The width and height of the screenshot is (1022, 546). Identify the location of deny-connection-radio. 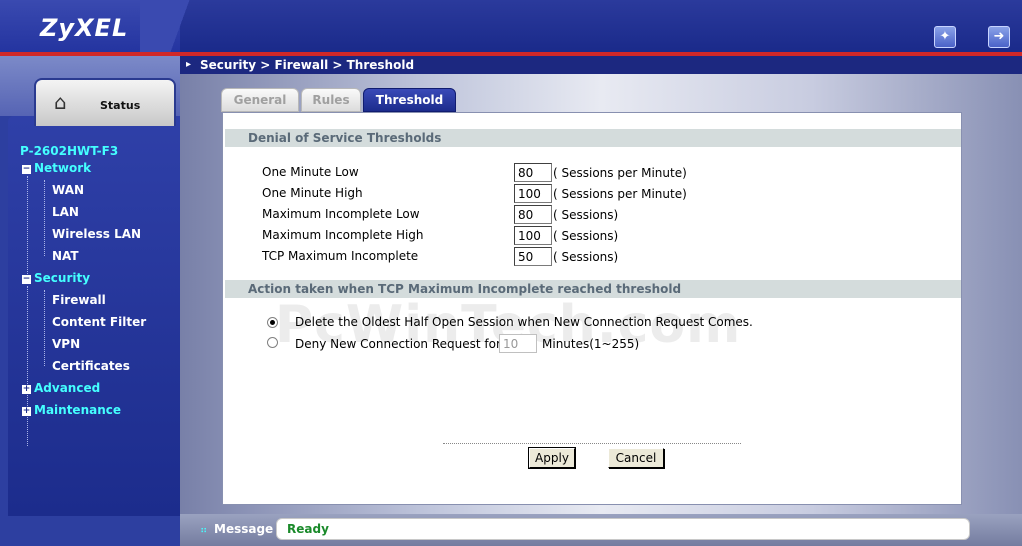
(272, 342).